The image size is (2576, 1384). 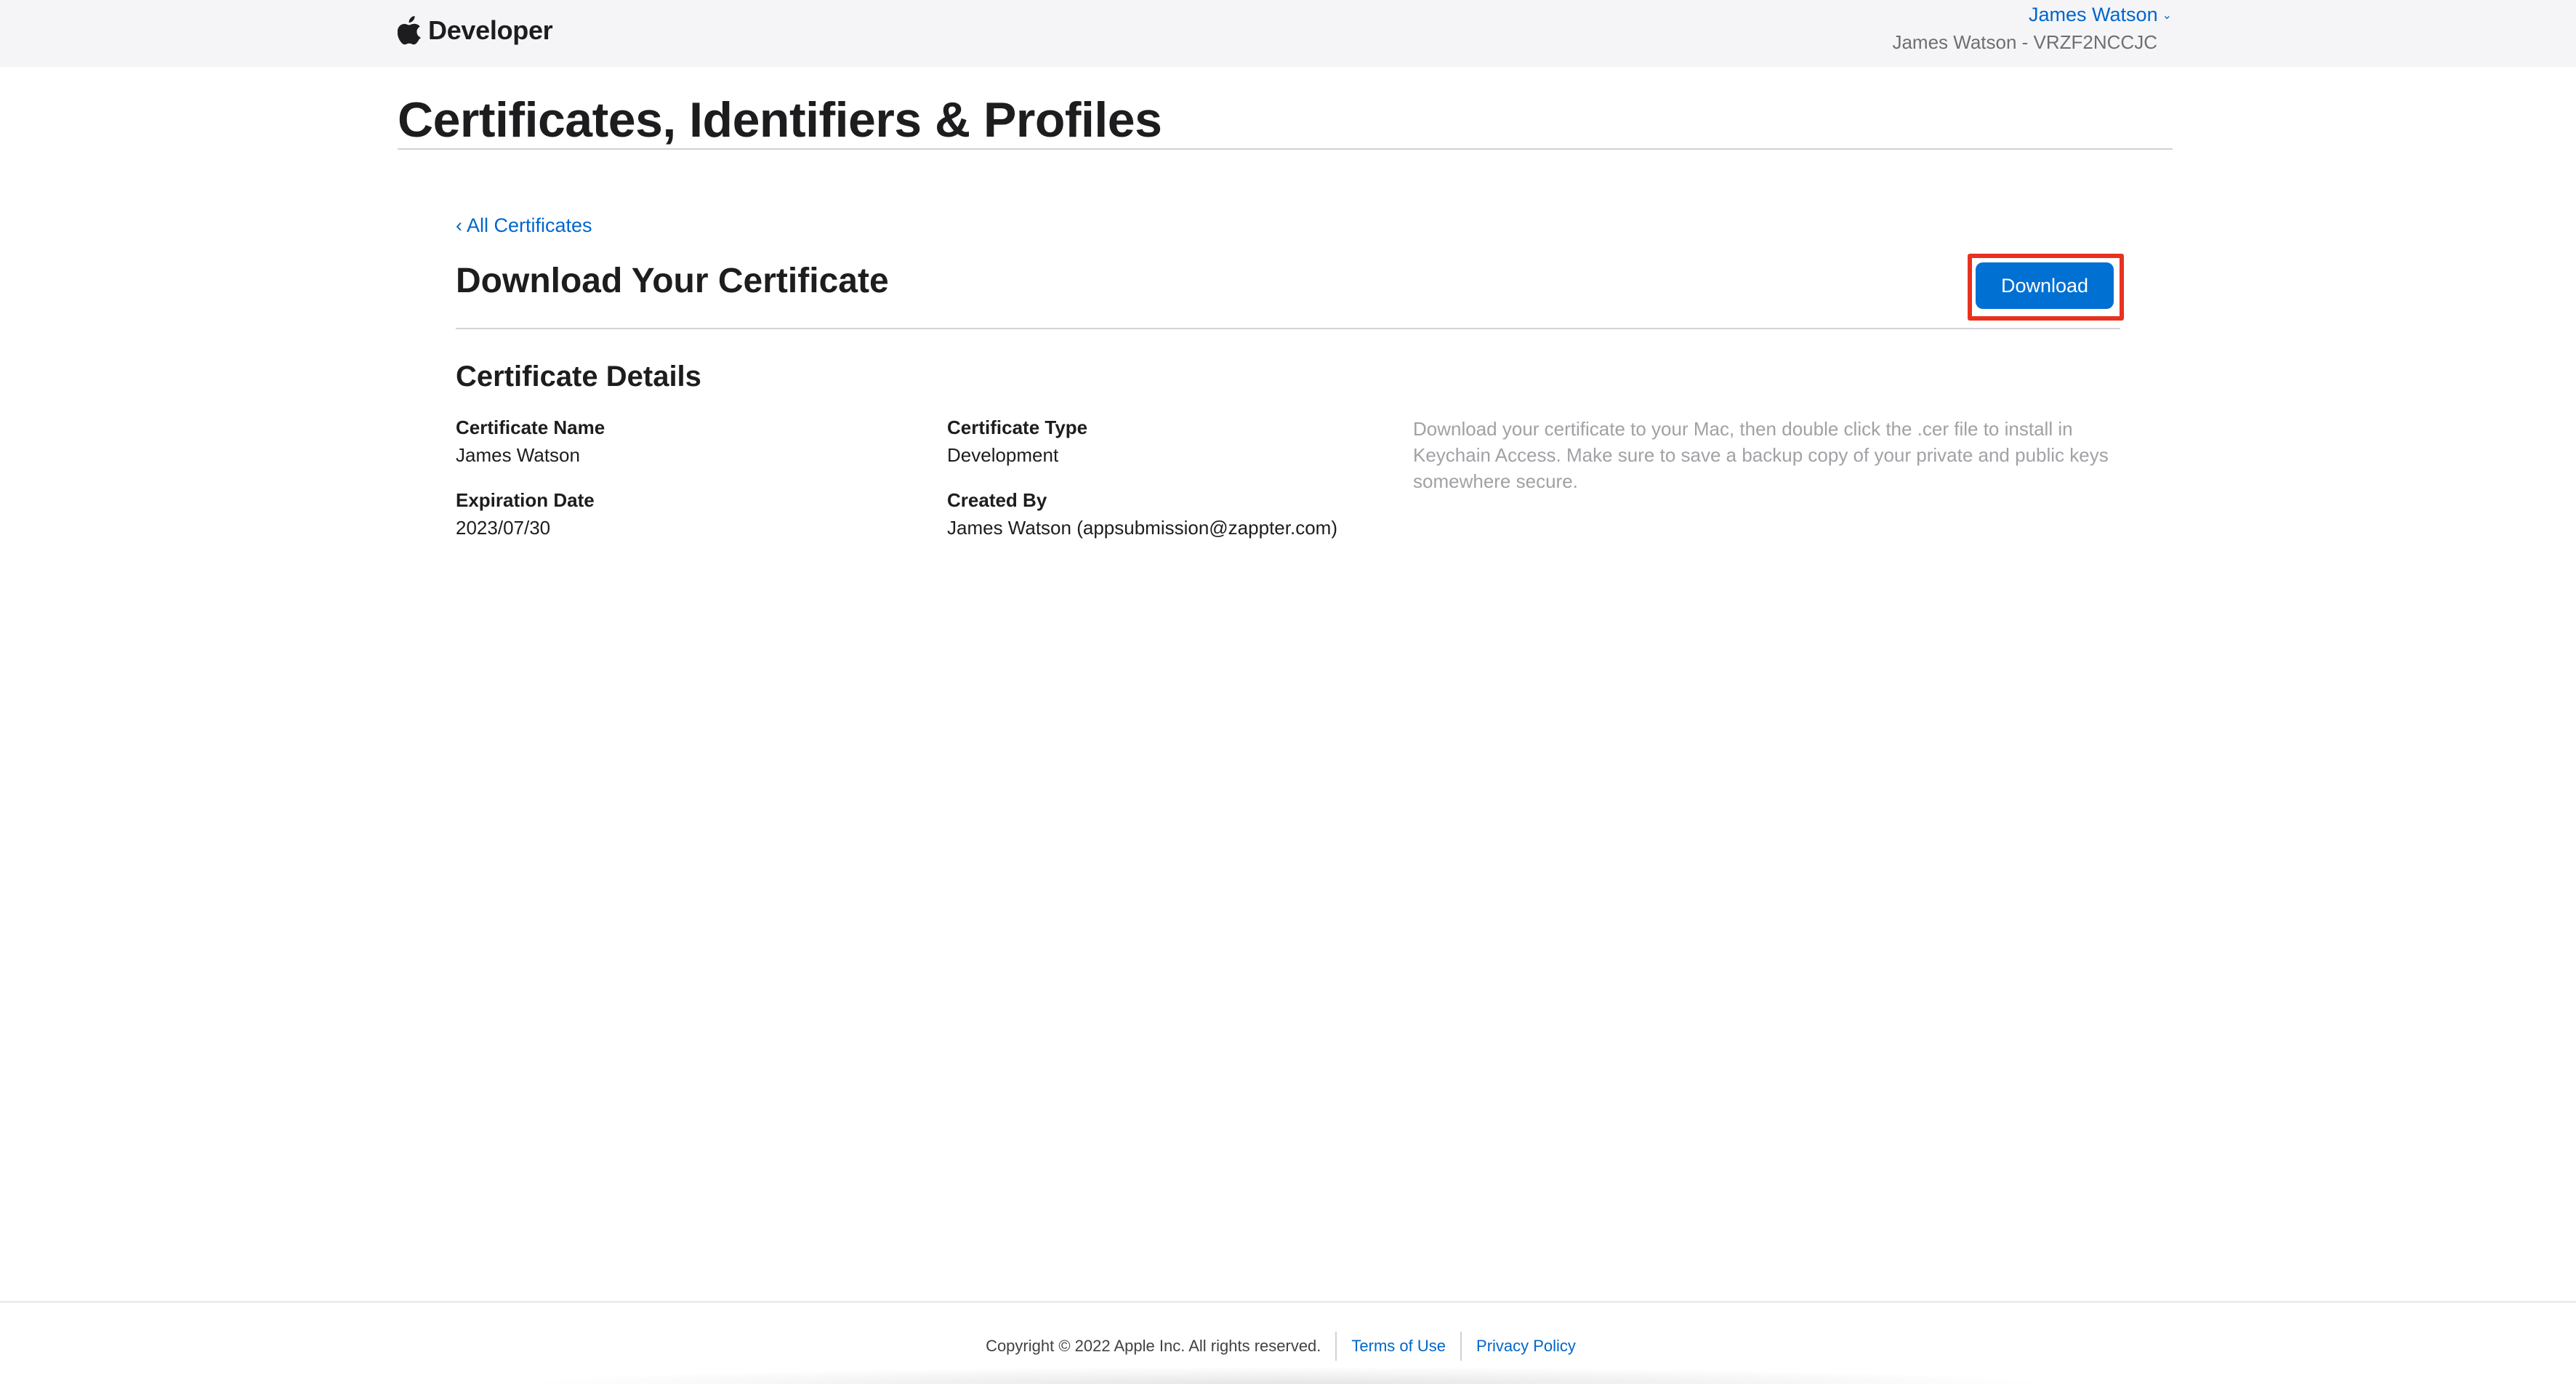 I want to click on certificate-name-value: James Watson, so click(x=518, y=455).